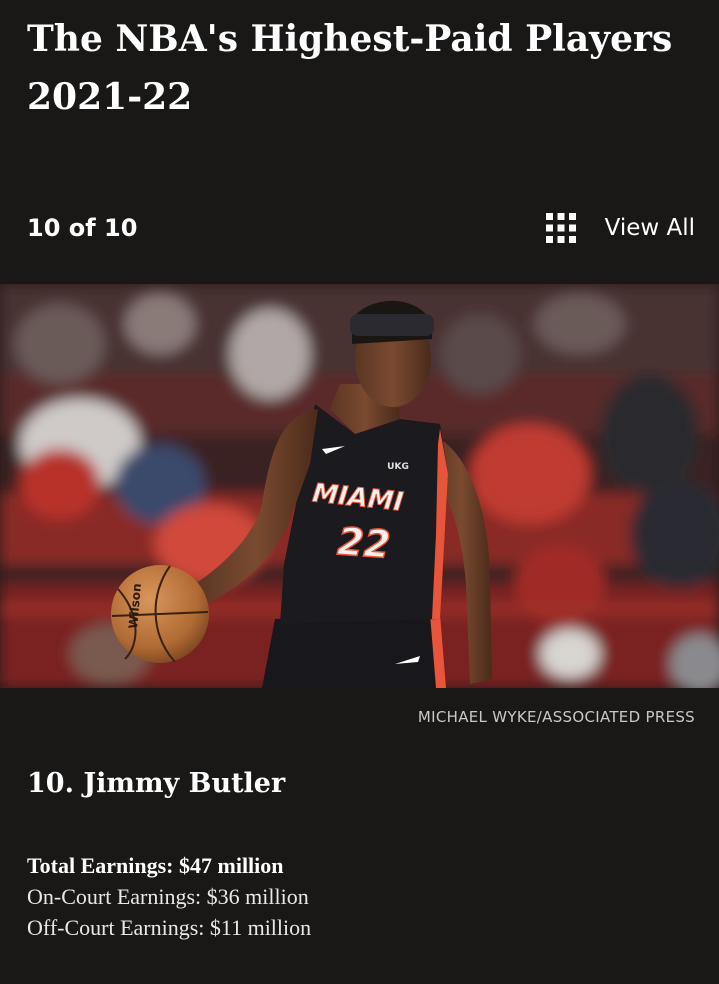 The width and height of the screenshot is (719, 984). What do you see at coordinates (82, 228) in the screenshot?
I see `slide-counter: 10 of 10` at bounding box center [82, 228].